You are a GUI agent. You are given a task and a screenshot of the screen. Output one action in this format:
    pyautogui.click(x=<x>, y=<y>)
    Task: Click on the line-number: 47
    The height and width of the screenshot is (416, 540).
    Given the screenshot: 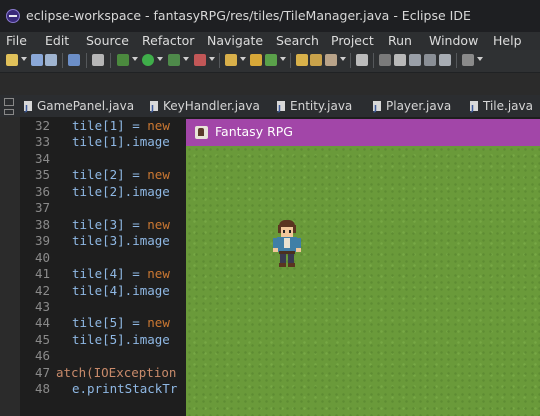 What is the action you would take?
    pyautogui.click(x=42, y=372)
    